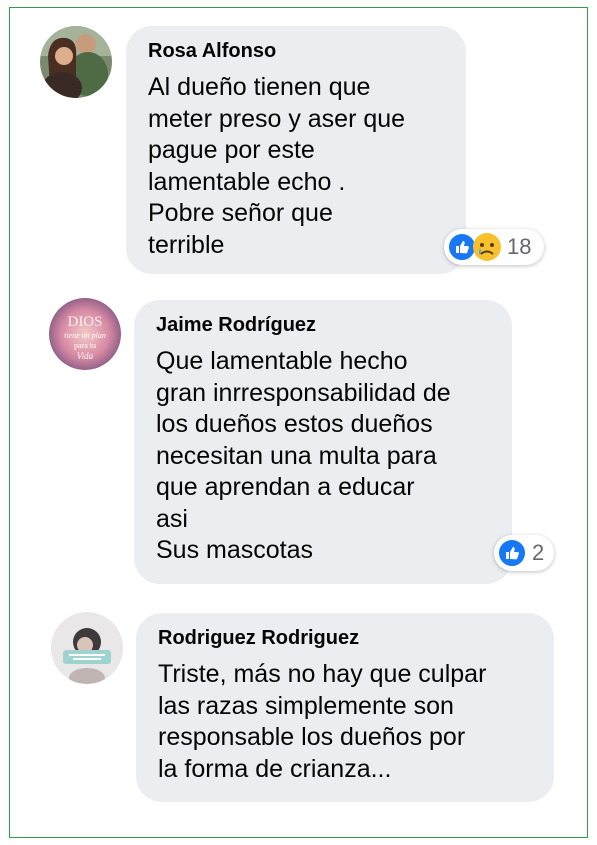  What do you see at coordinates (519, 246) in the screenshot?
I see `reaction-count: 18` at bounding box center [519, 246].